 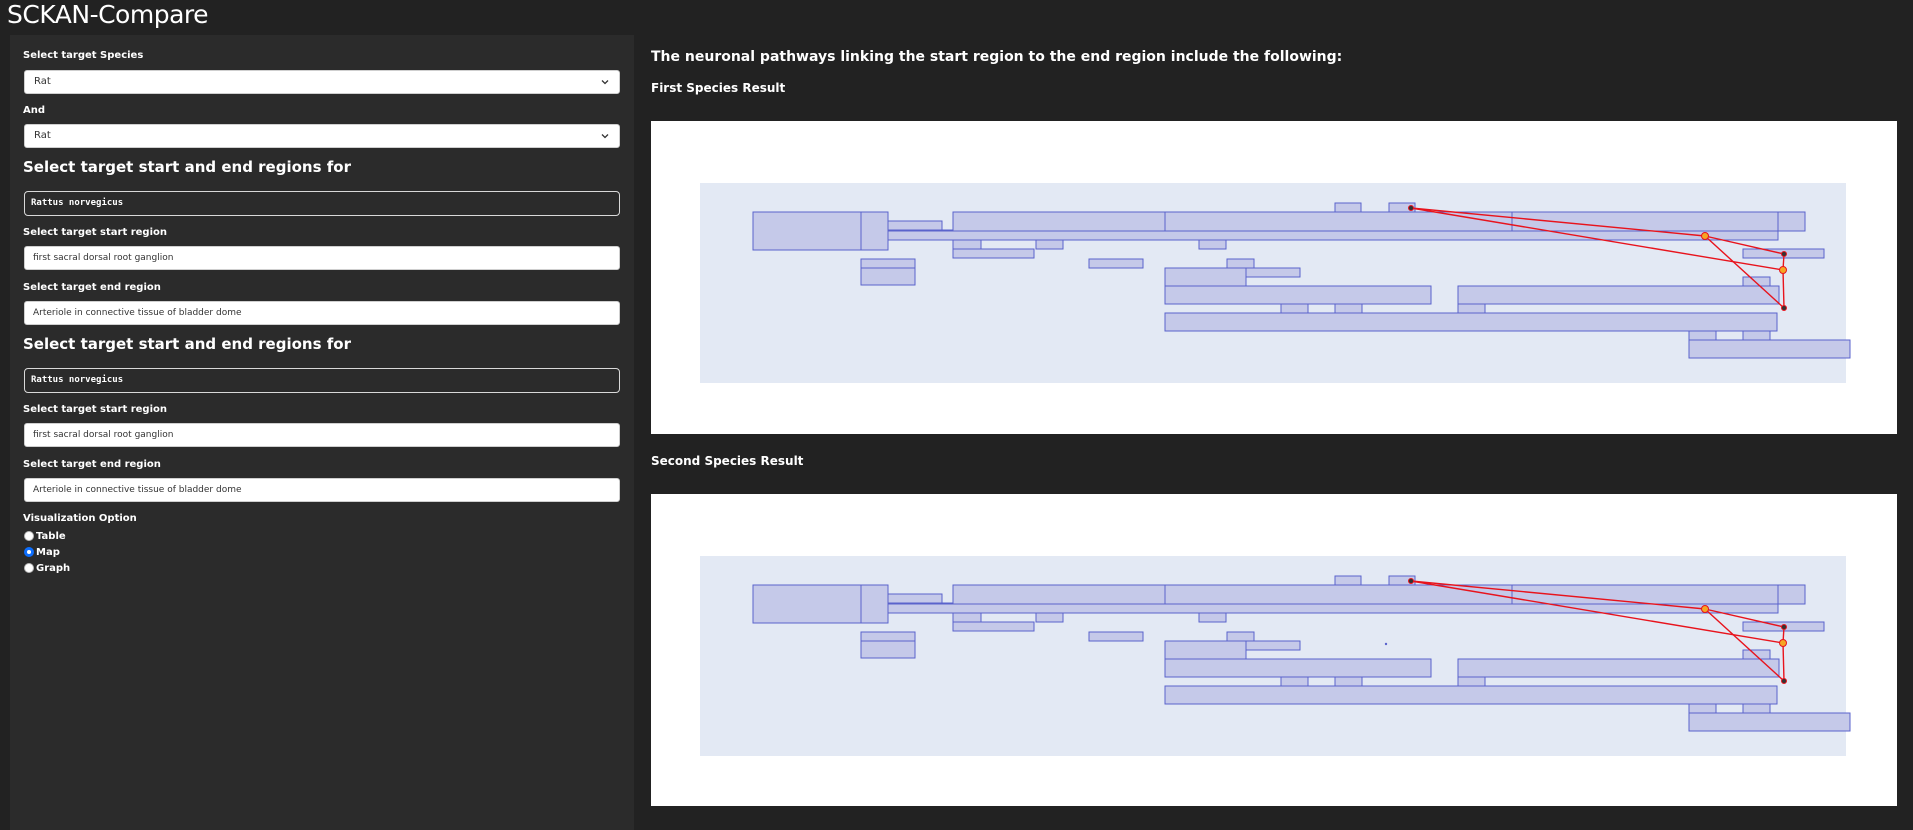 I want to click on radio-map-circle, so click(x=29, y=552).